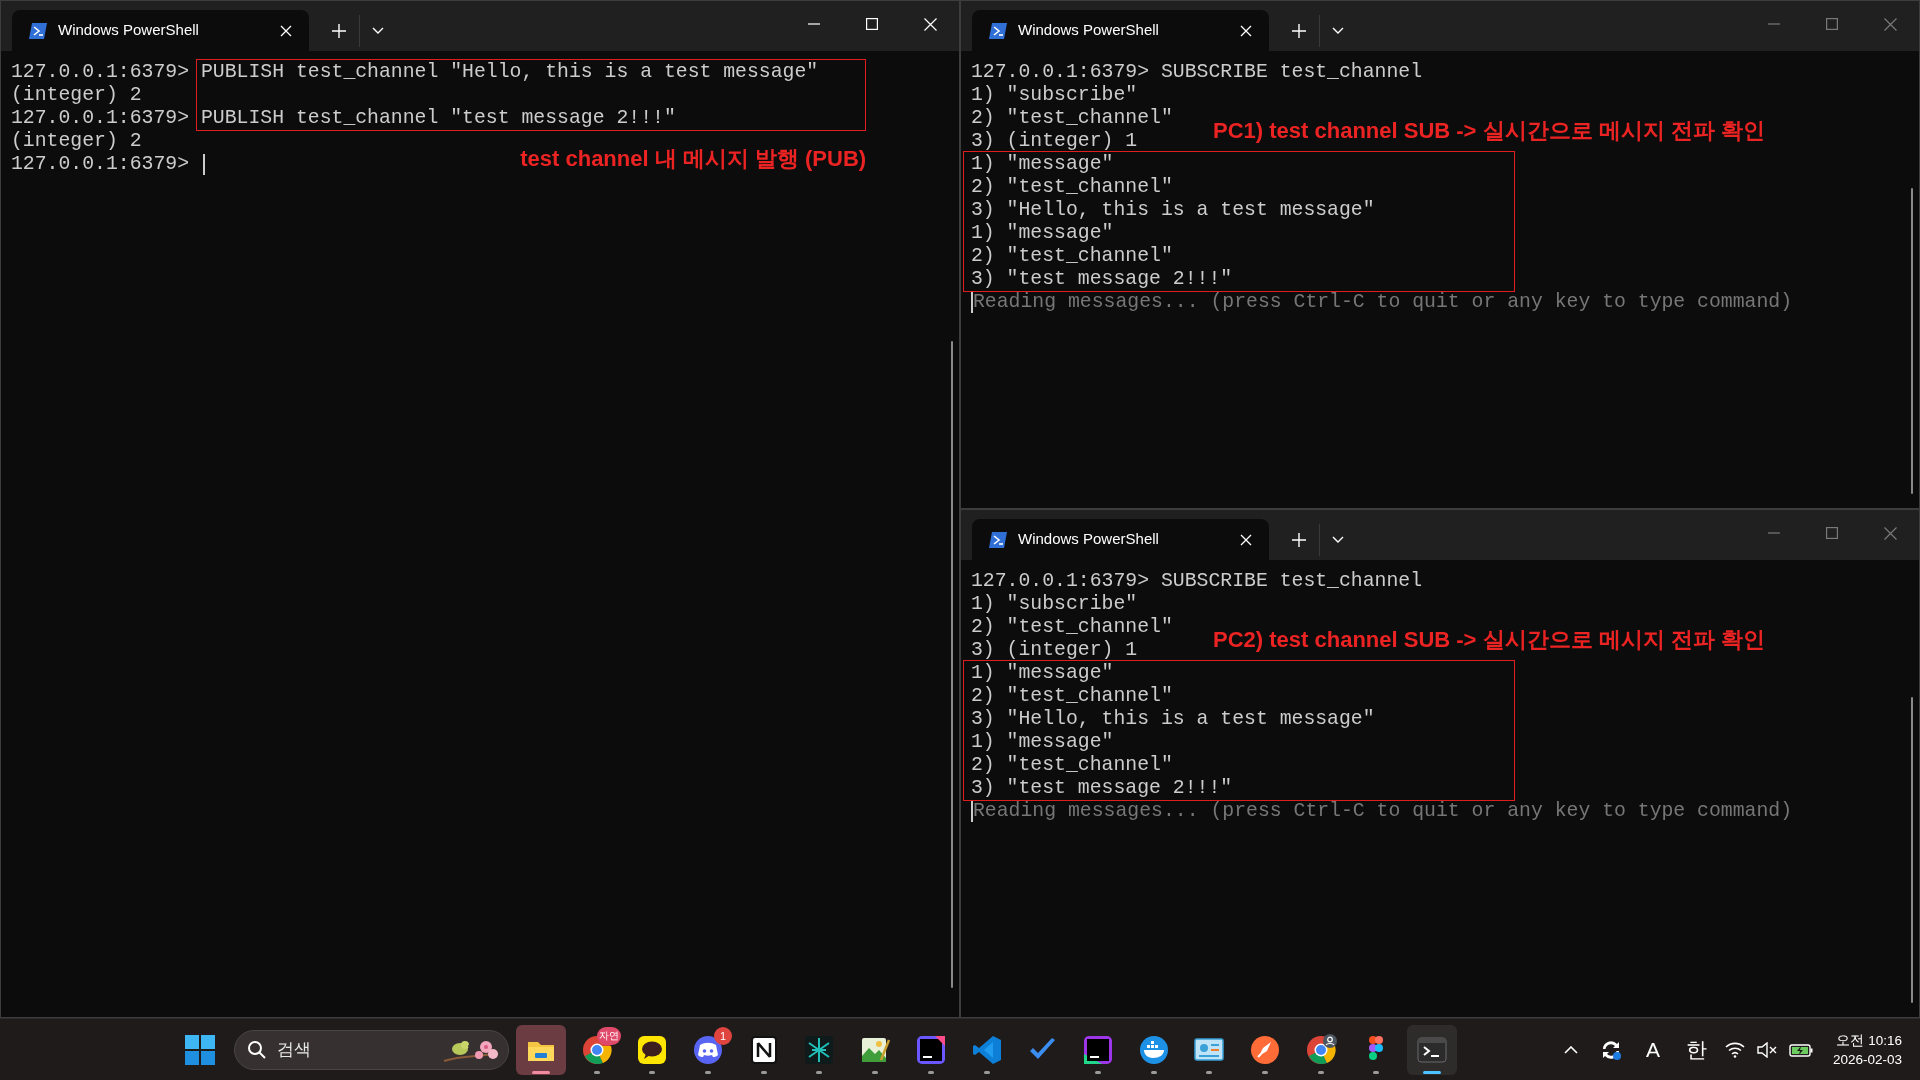 Image resolution: width=1920 pixels, height=1080 pixels. What do you see at coordinates (1489, 640) in the screenshot?
I see `annotation-text: PC2) test channel SUB -> 실시간으로 메시지 전파 확인` at bounding box center [1489, 640].